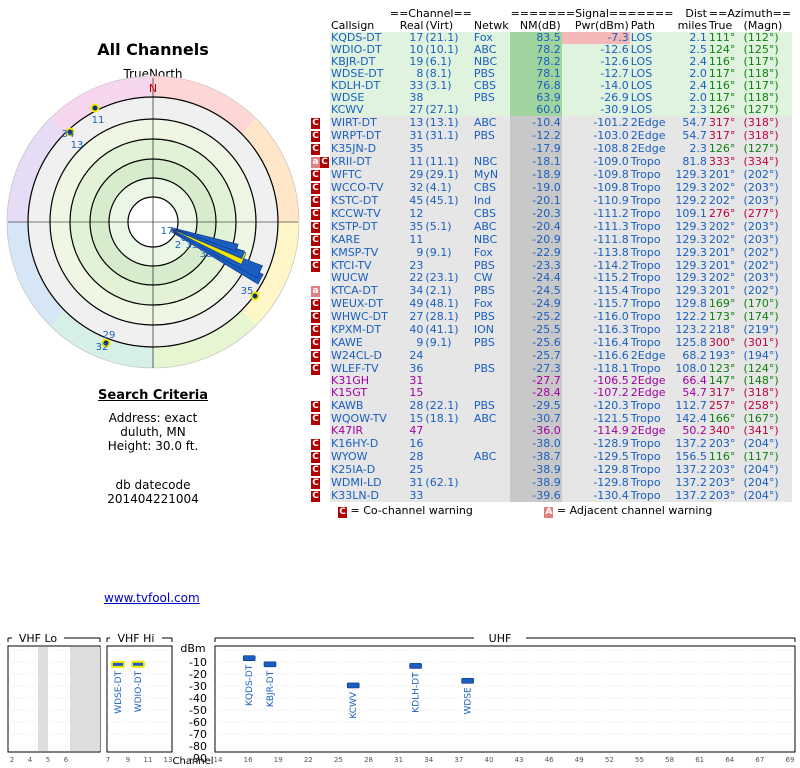  What do you see at coordinates (448, 174) in the screenshot?
I see `channel-virt: (29.1)` at bounding box center [448, 174].